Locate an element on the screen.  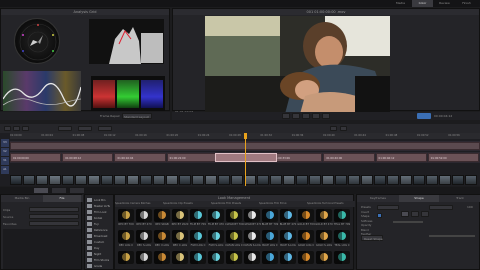
rewind-button is located at coordinates (286, 116).